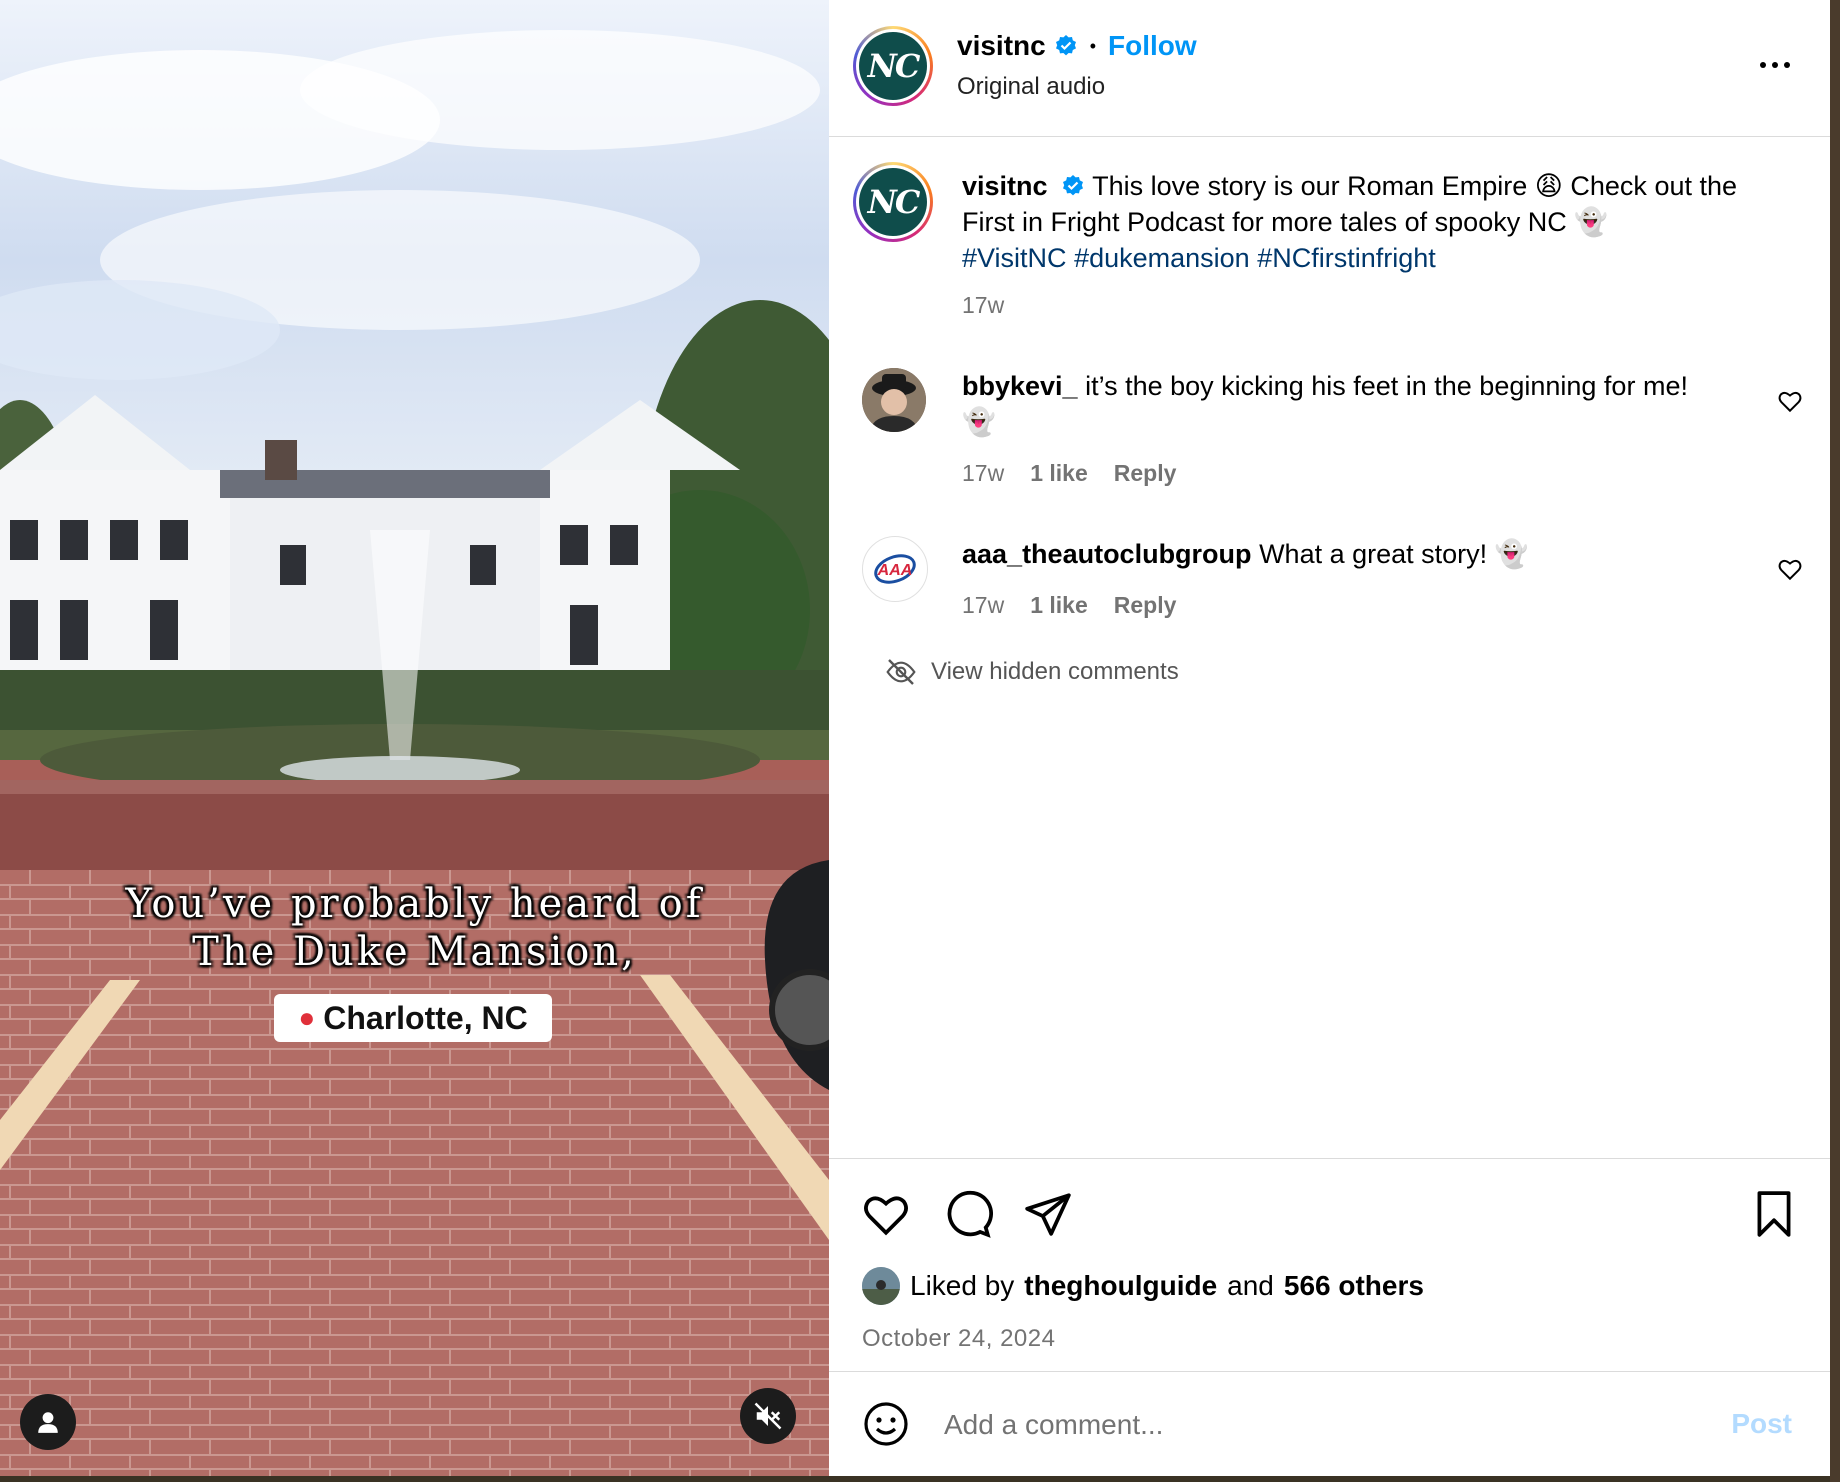 The height and width of the screenshot is (1482, 1840). I want to click on post-date: October 24, 2024, so click(958, 1339).